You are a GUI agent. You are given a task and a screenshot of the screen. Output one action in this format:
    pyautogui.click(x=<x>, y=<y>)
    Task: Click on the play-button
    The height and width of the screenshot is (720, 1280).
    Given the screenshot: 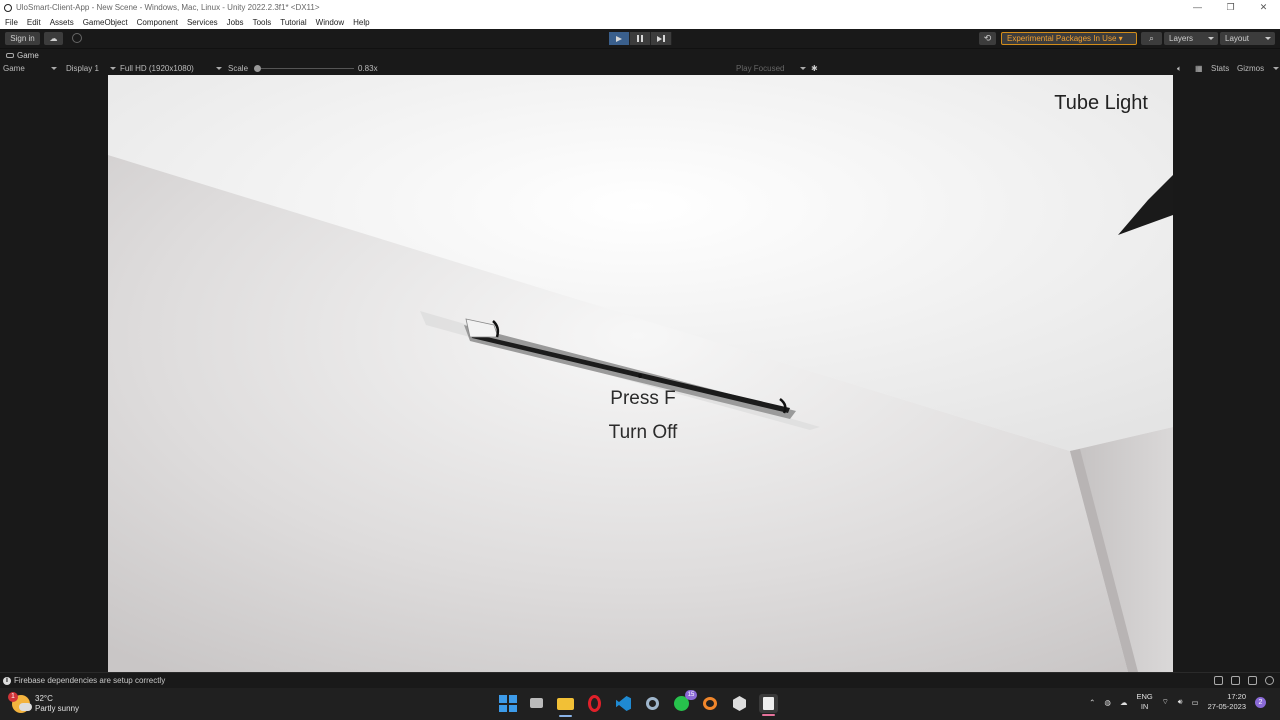 What is the action you would take?
    pyautogui.click(x=619, y=38)
    